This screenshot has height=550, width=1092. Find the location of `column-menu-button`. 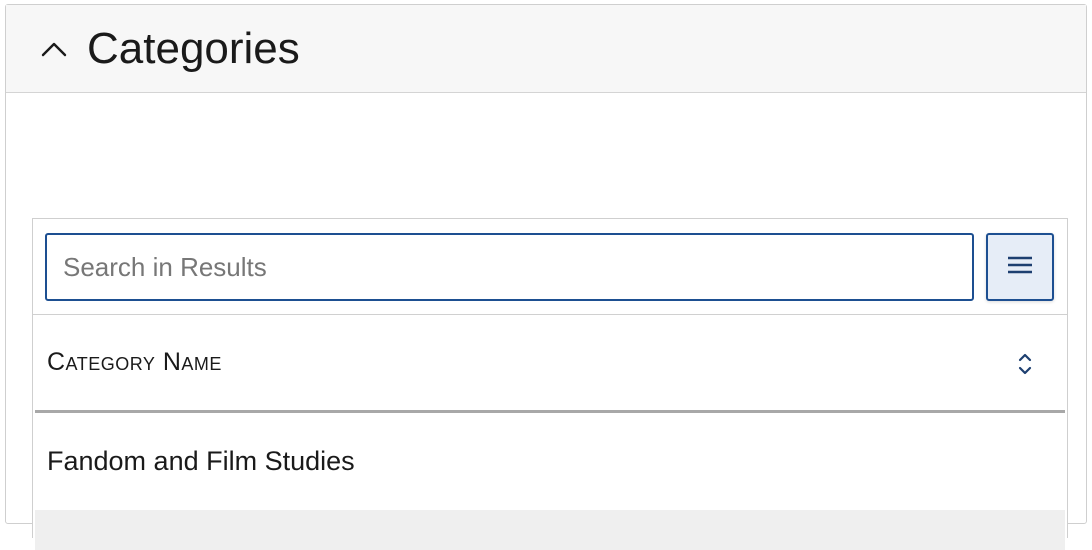

column-menu-button is located at coordinates (1020, 267).